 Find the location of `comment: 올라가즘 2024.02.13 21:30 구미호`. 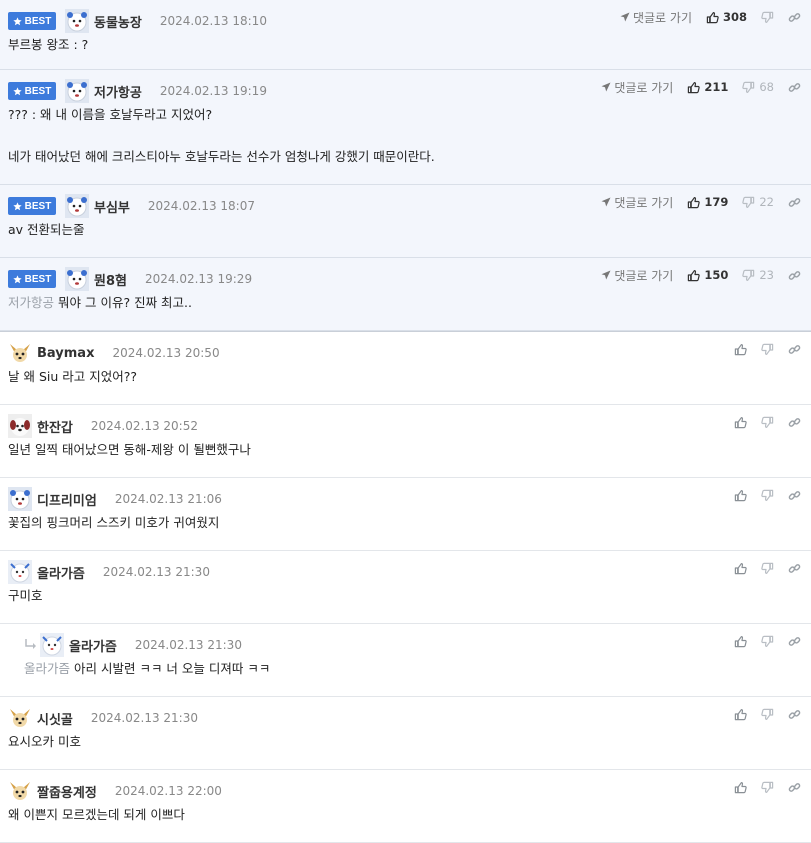

comment: 올라가즘 2024.02.13 21:30 구미호 is located at coordinates (405, 587).